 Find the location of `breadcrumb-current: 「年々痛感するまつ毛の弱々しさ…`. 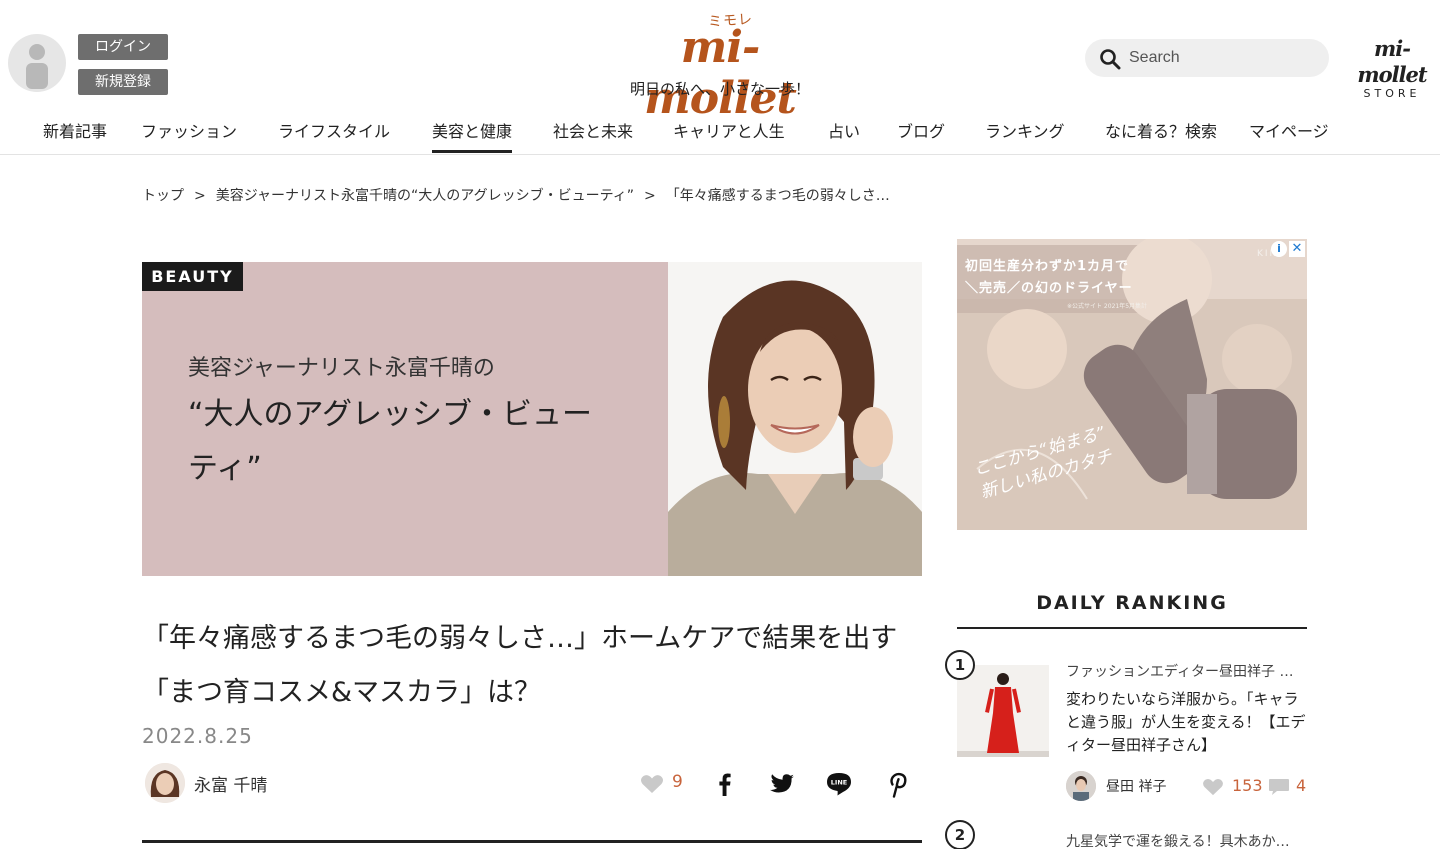

breadcrumb-current: 「年々痛感するまつ毛の弱々しさ… is located at coordinates (777, 196).